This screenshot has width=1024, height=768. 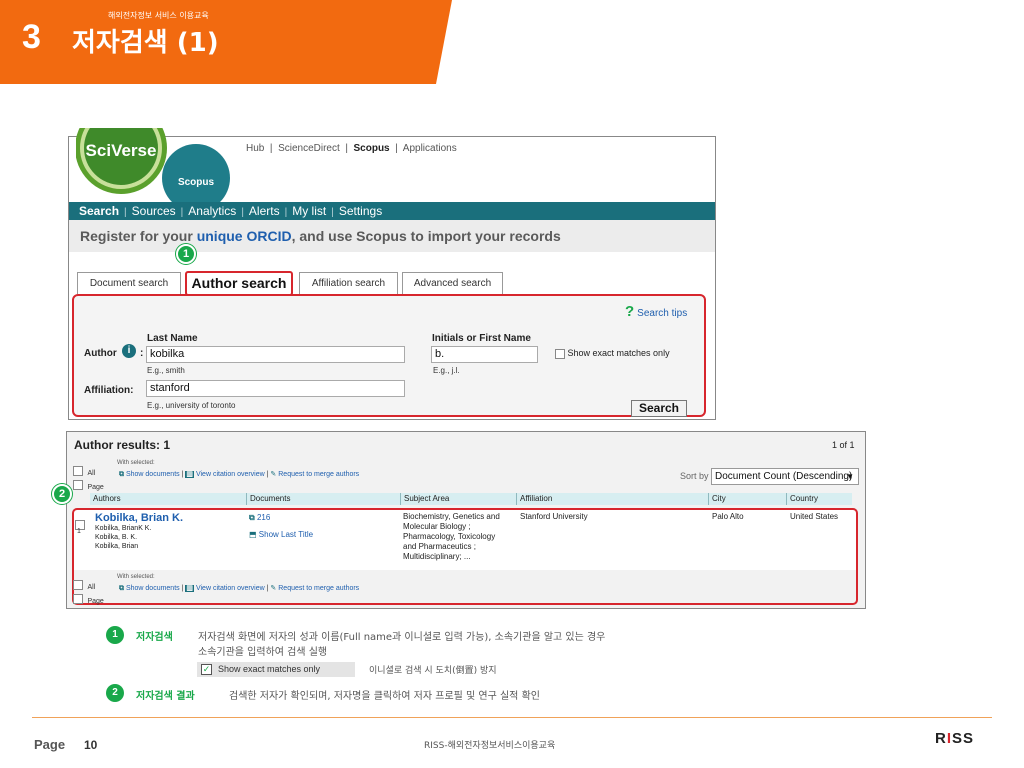 I want to click on exact-match-option: Show exact matches only, so click(x=612, y=353).